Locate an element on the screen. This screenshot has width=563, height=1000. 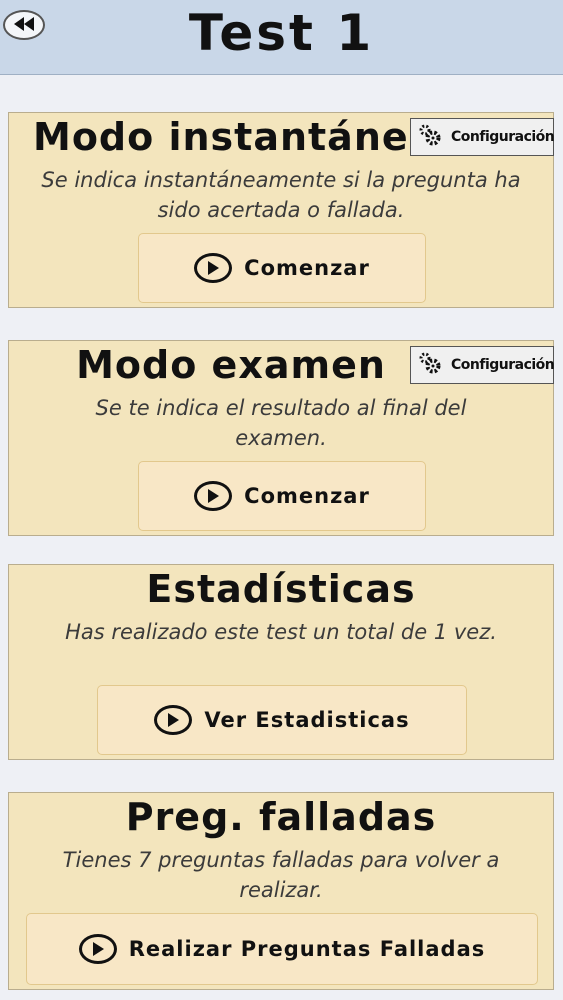
statistics-title: Estadísticas is located at coordinates (281, 589).